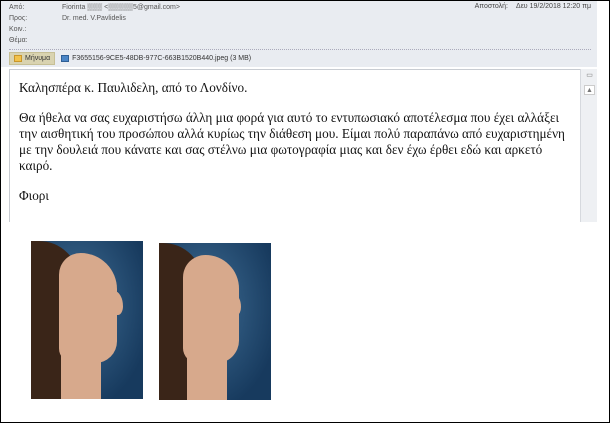  What do you see at coordinates (87, 320) in the screenshot?
I see `before-photo` at bounding box center [87, 320].